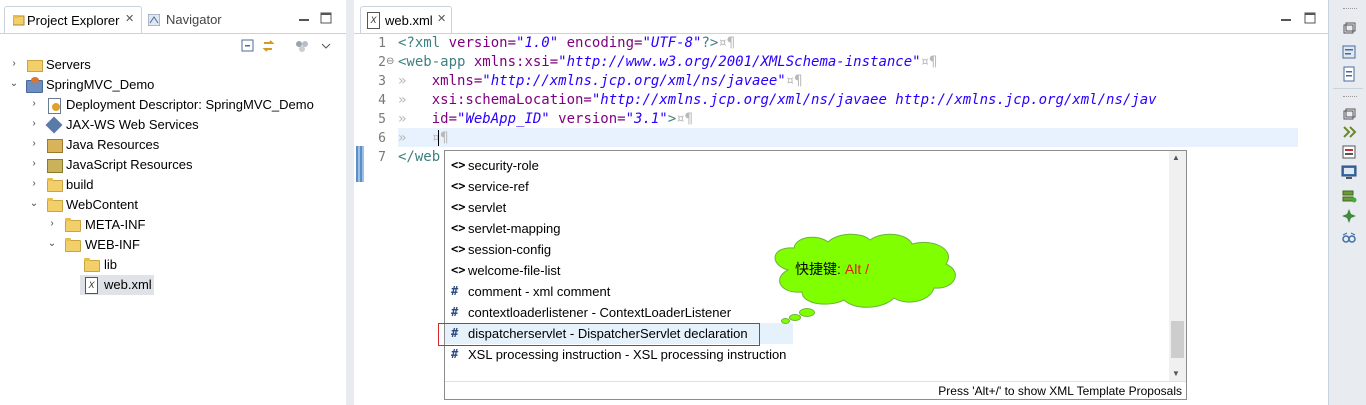 The image size is (1366, 405). I want to click on tab-web-xml: web.xml ✕, so click(406, 20).